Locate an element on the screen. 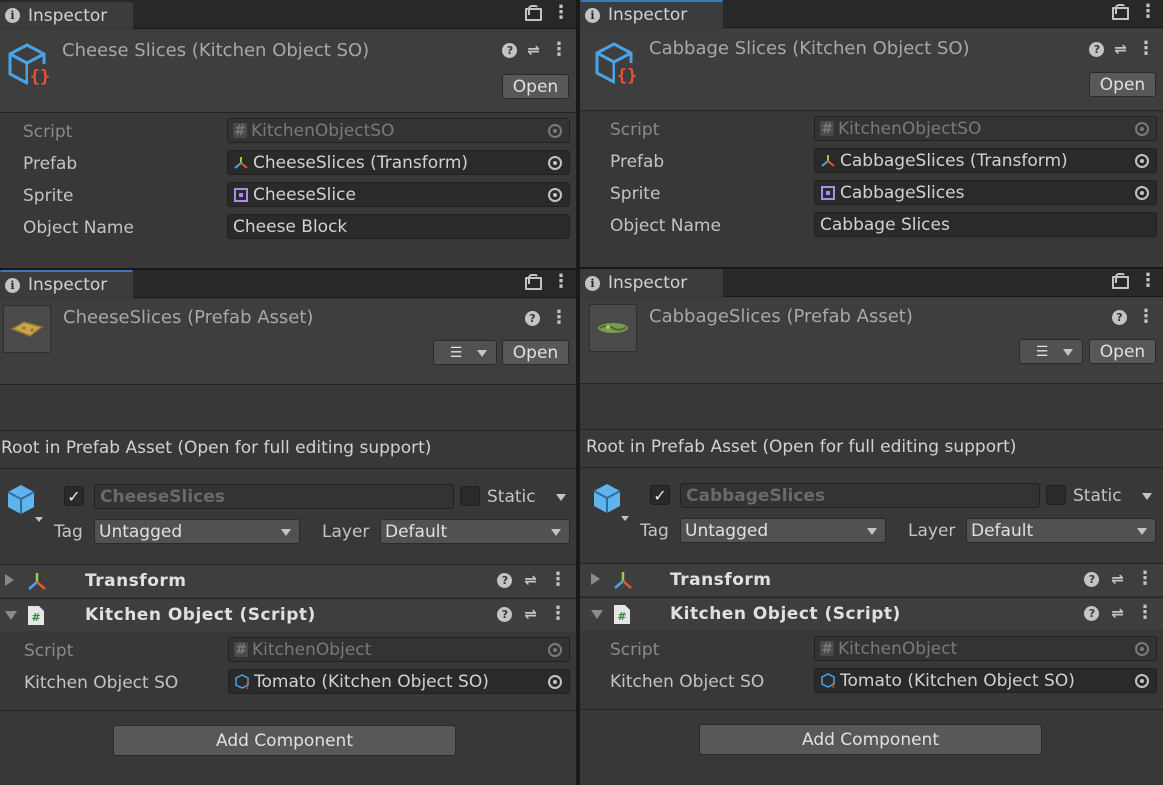 Image resolution: width=1163 pixels, height=785 pixels. sprite-label: Sprite is located at coordinates (48, 196).